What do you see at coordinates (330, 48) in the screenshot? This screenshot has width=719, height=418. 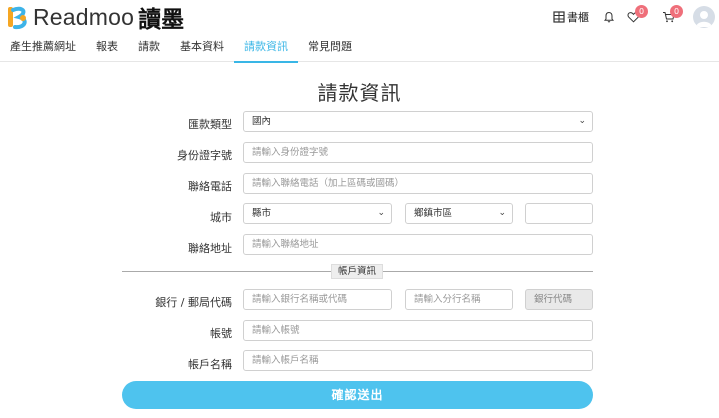 I see `tab-faq: 常見問題` at bounding box center [330, 48].